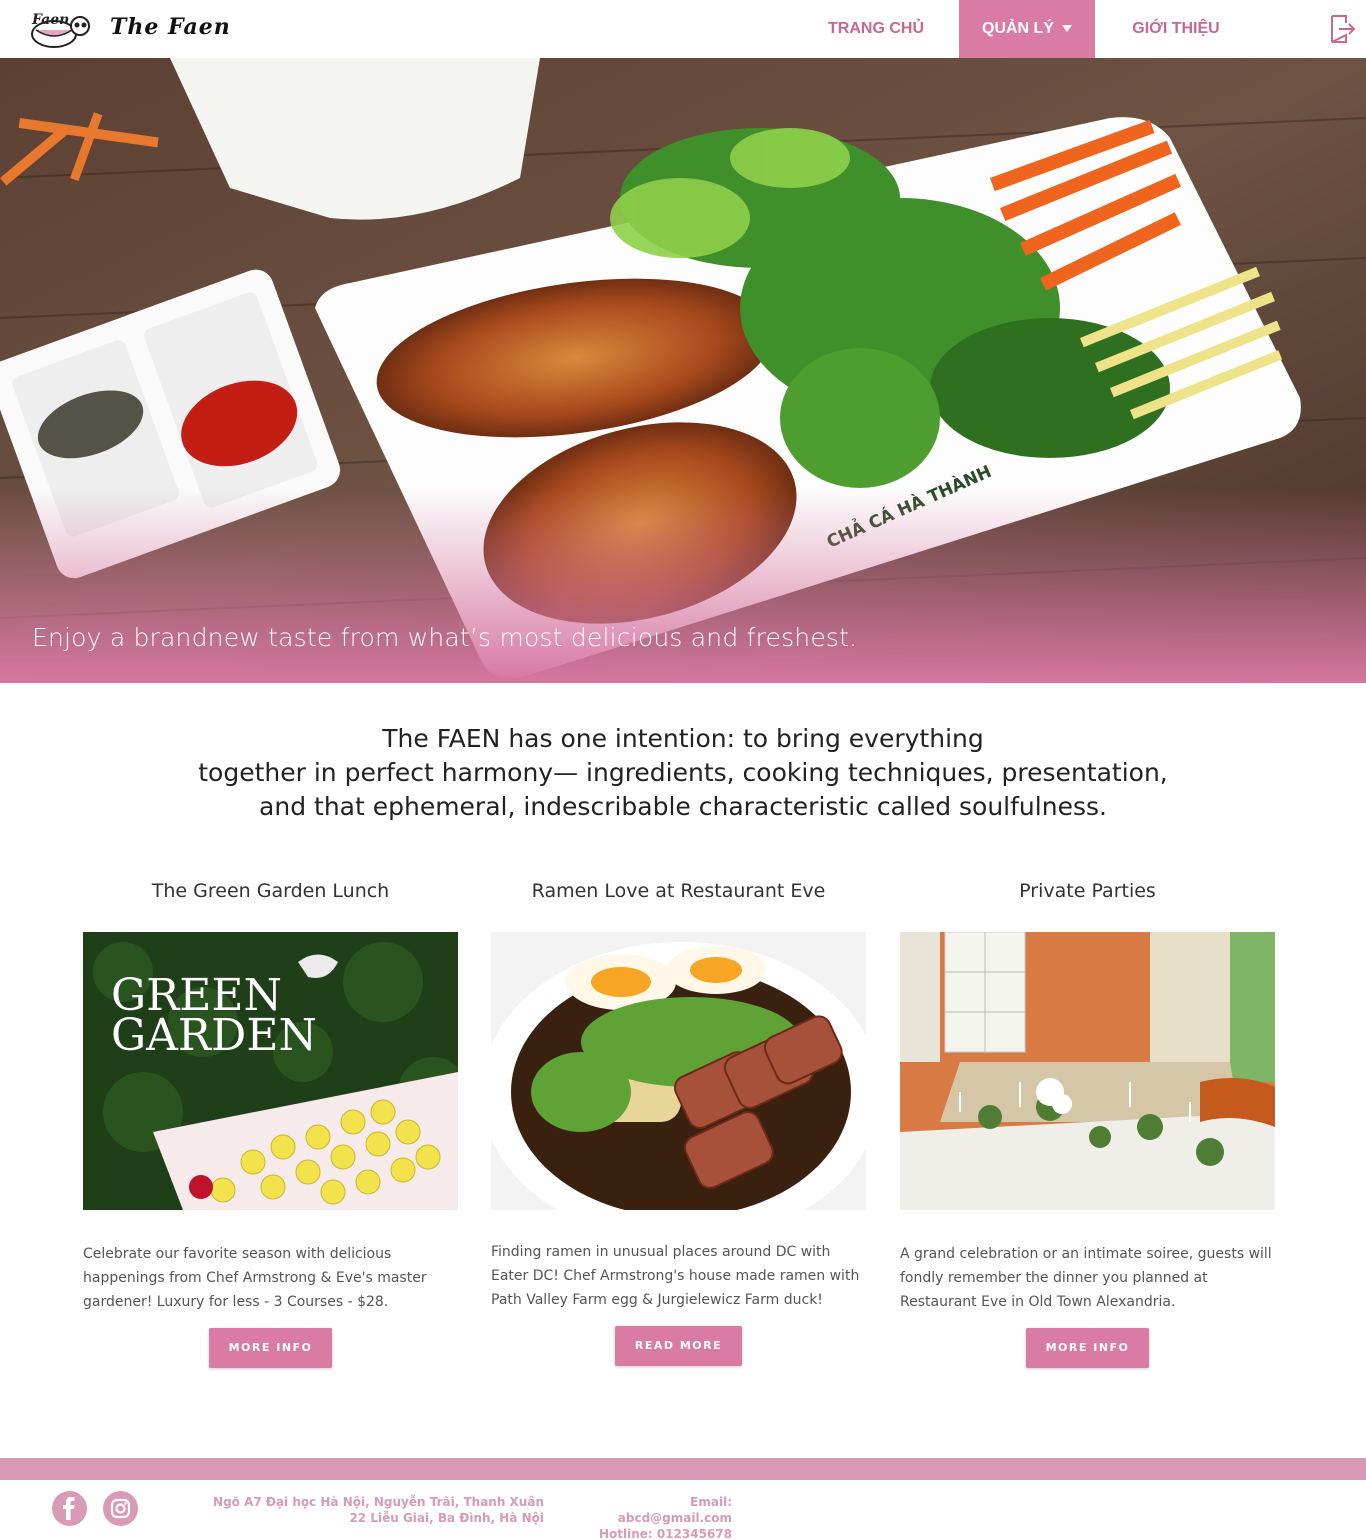 Image resolution: width=1366 pixels, height=1540 pixels. I want to click on contact-hotline: Hotline: 012345678, so click(659, 1533).